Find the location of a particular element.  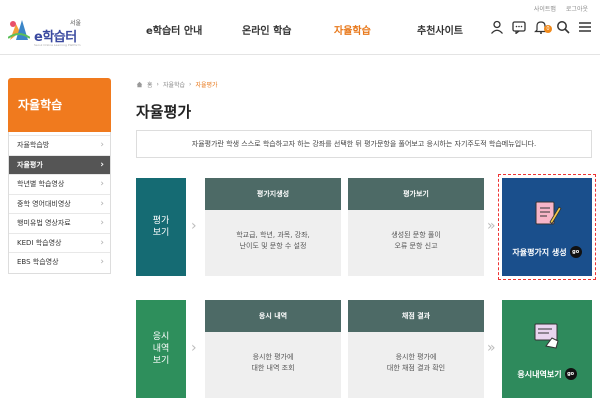

card-title: 채점 결과 is located at coordinates (416, 316).